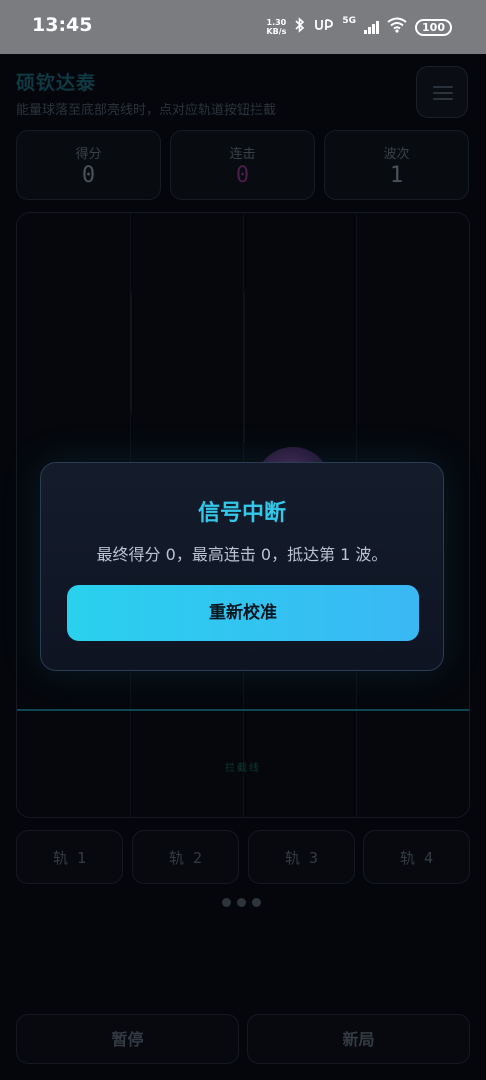 The image size is (486, 1080). What do you see at coordinates (241, 902) in the screenshot?
I see `page-indicator` at bounding box center [241, 902].